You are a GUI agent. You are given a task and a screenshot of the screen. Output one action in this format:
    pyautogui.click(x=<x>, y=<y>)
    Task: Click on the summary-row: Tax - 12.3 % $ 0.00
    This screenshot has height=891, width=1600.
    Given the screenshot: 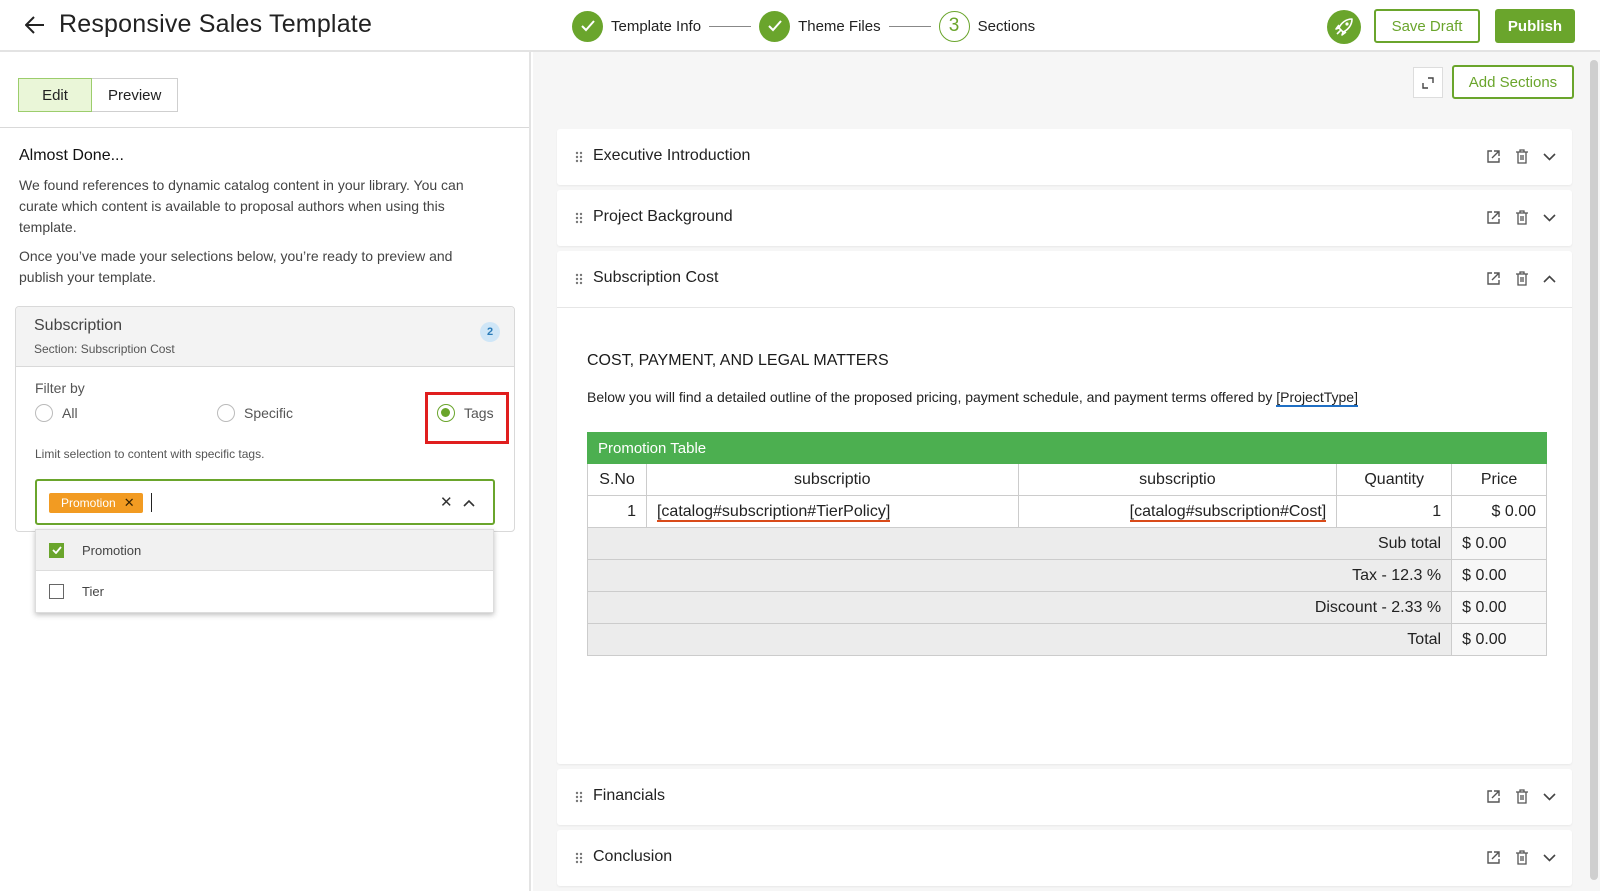 What is the action you would take?
    pyautogui.click(x=1066, y=575)
    